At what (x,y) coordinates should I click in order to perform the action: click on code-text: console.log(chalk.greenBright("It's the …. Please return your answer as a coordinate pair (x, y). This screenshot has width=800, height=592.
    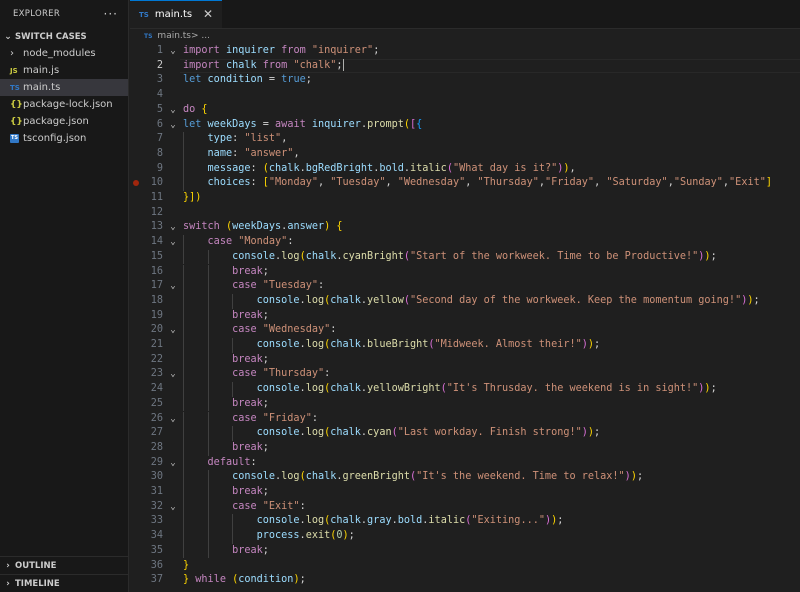
    Looking at the image, I should click on (438, 477).